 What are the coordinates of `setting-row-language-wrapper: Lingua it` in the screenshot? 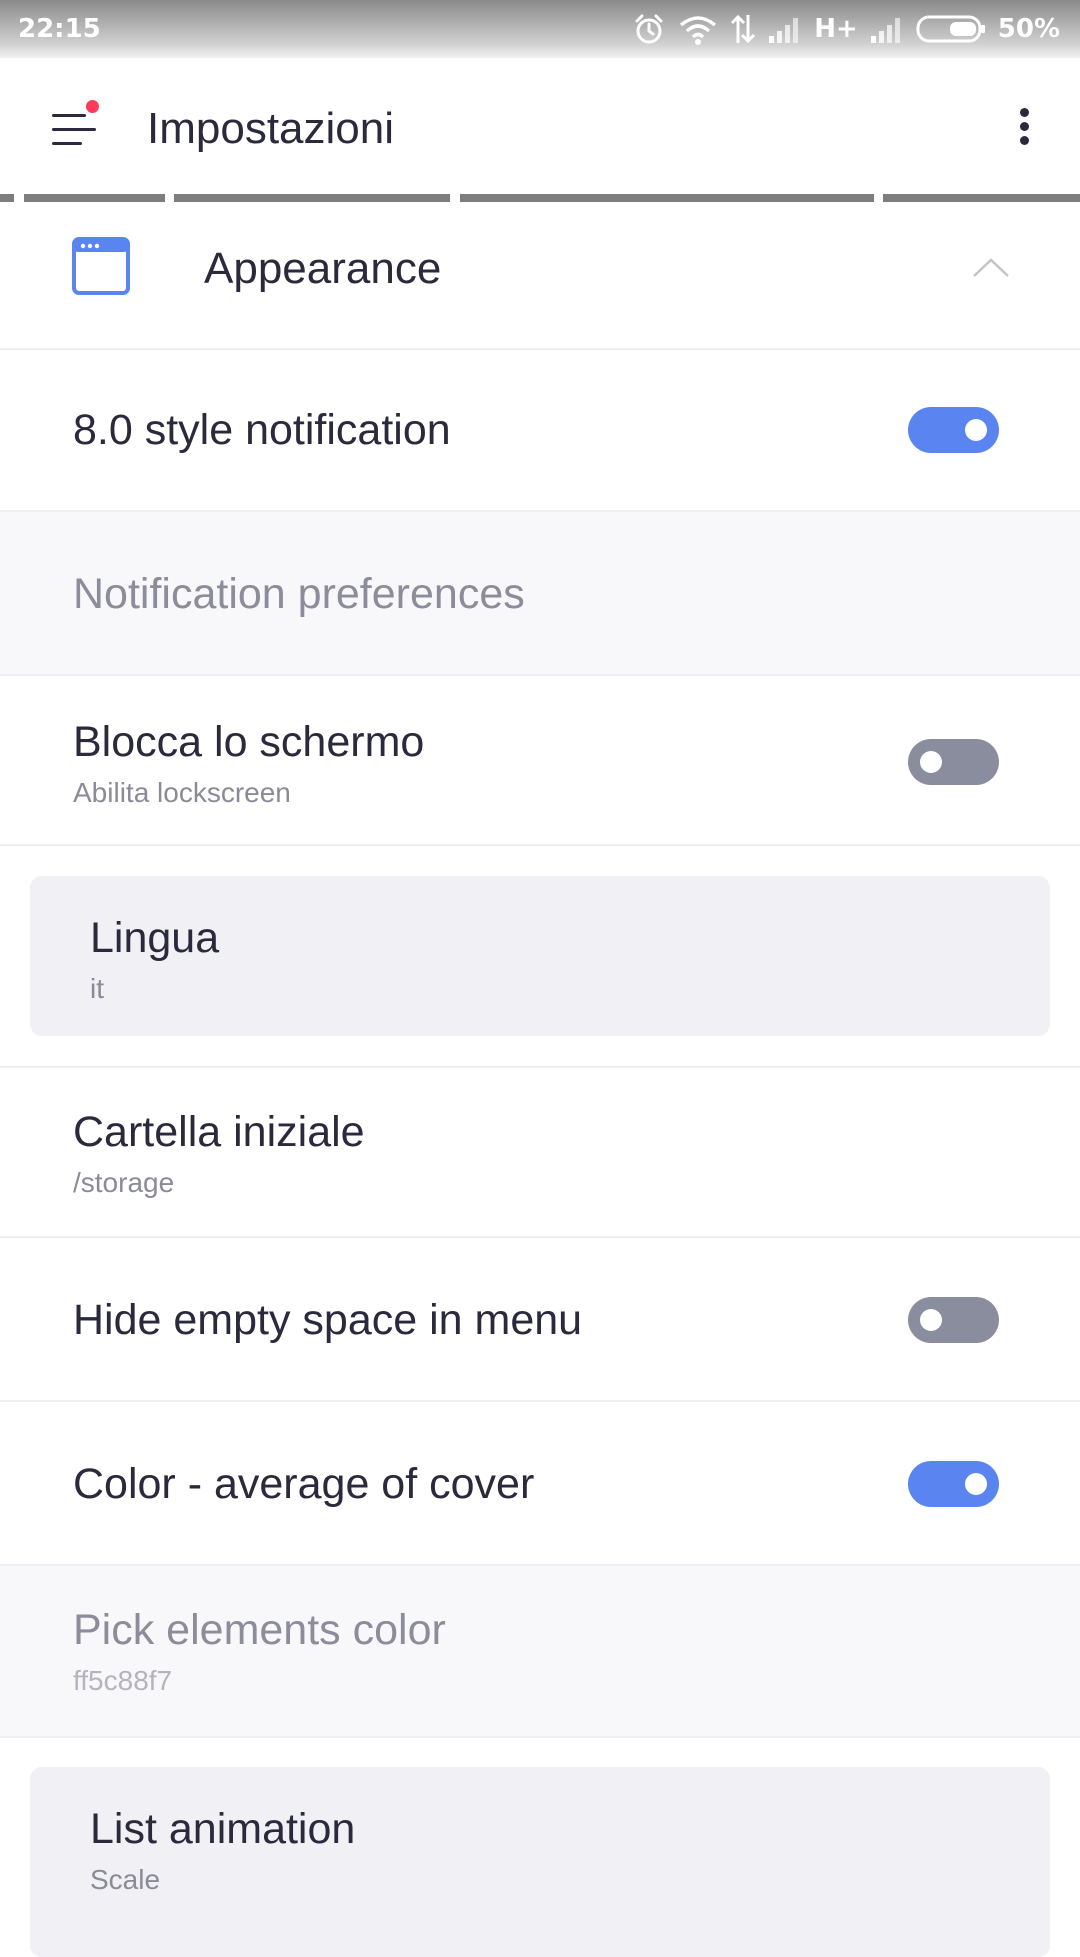 It's located at (540, 957).